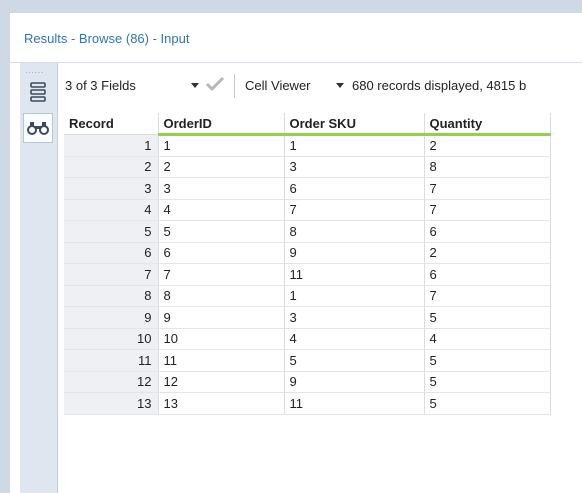  What do you see at coordinates (111, 231) in the screenshot?
I see `record-number-cell: 5` at bounding box center [111, 231].